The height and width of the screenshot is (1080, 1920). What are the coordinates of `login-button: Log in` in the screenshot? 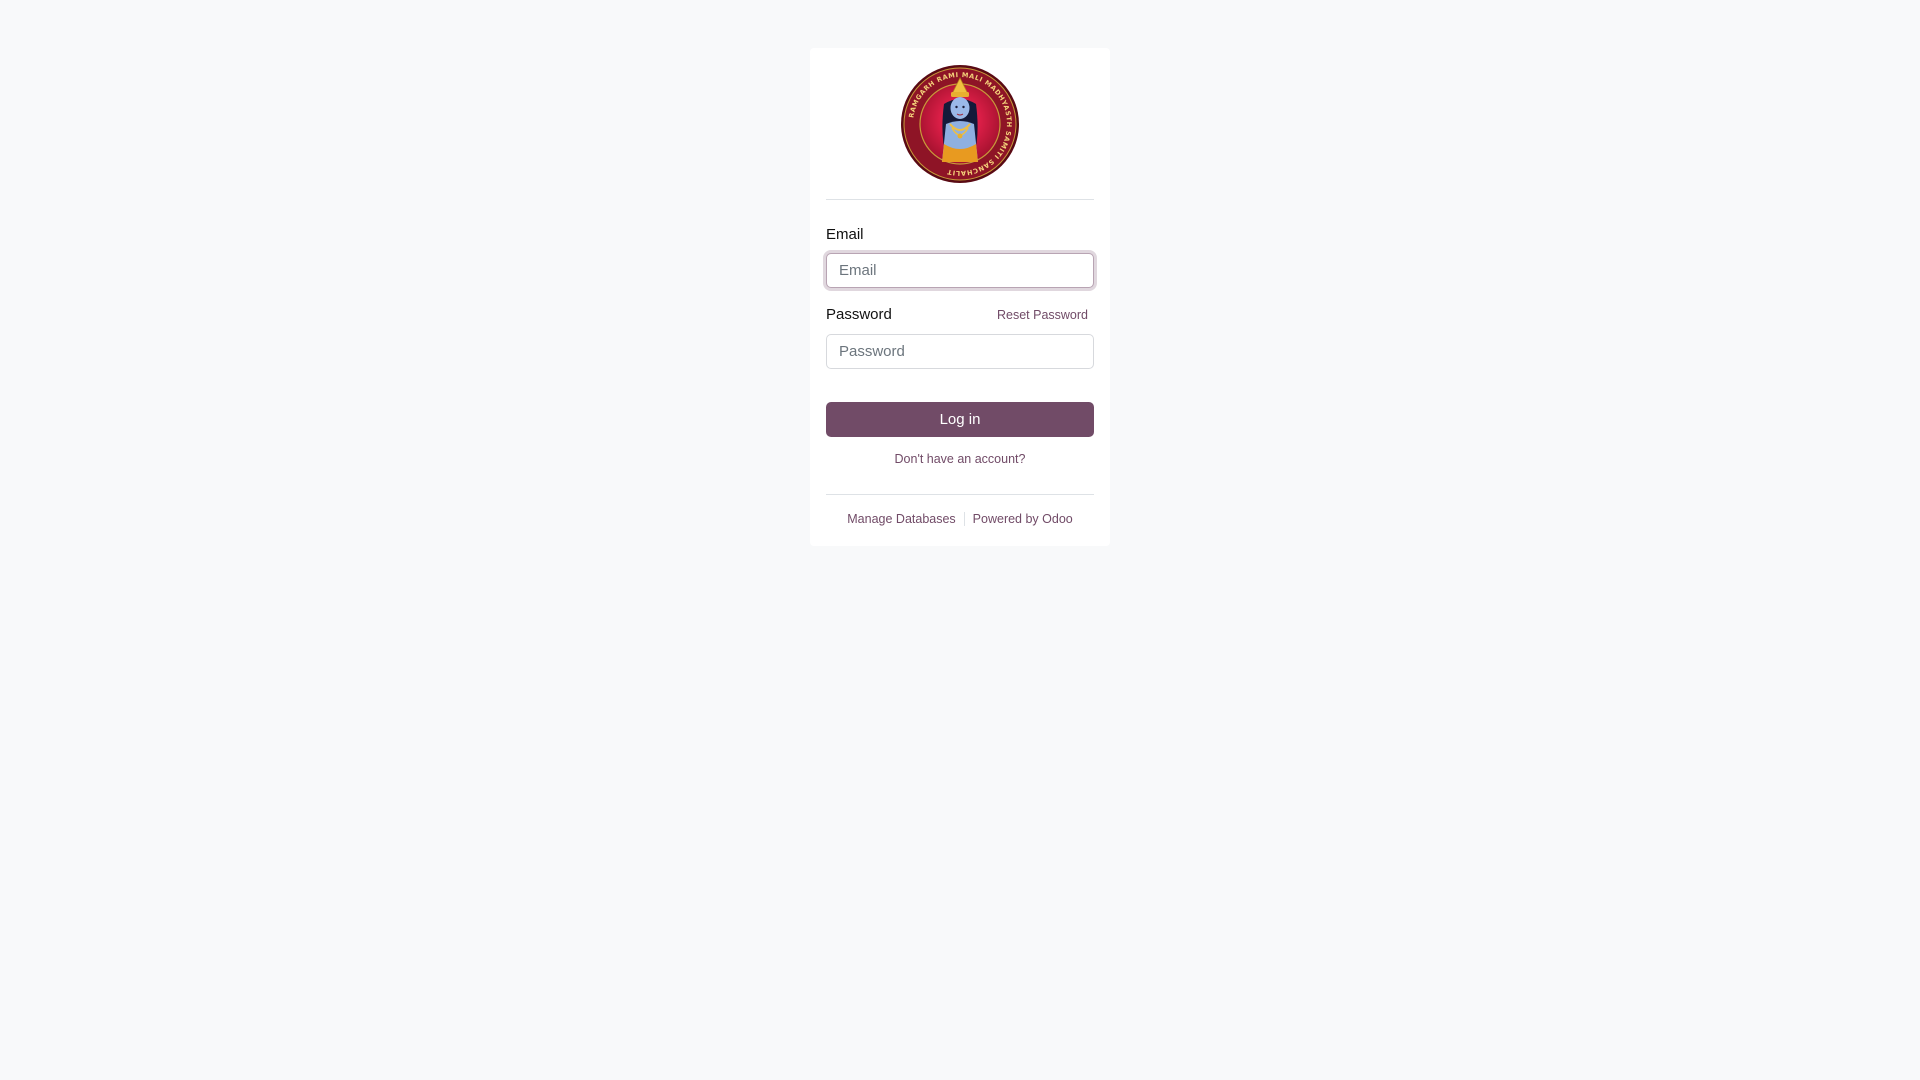 It's located at (960, 419).